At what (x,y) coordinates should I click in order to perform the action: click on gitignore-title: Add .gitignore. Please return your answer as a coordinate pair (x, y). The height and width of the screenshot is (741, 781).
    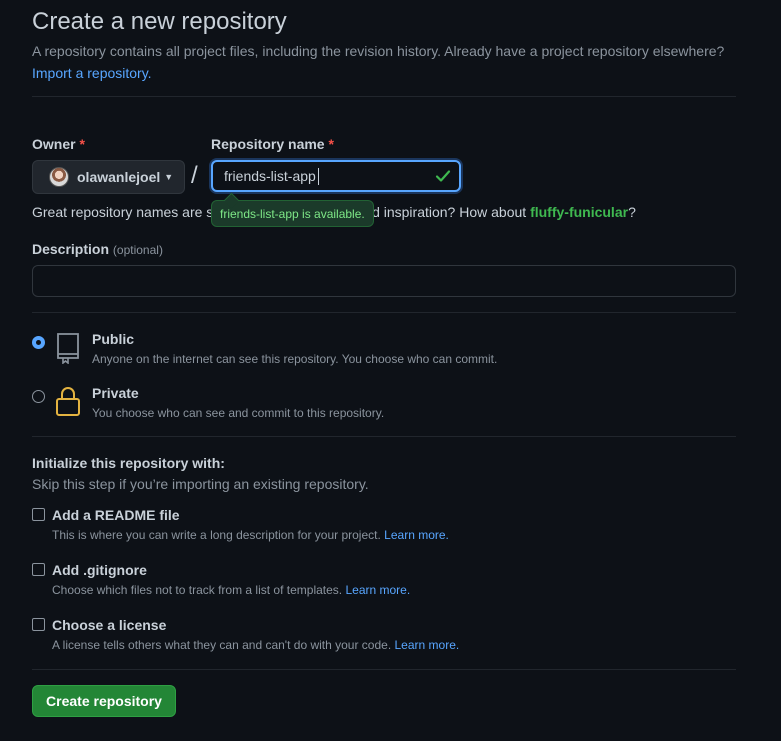
    Looking at the image, I should click on (99, 570).